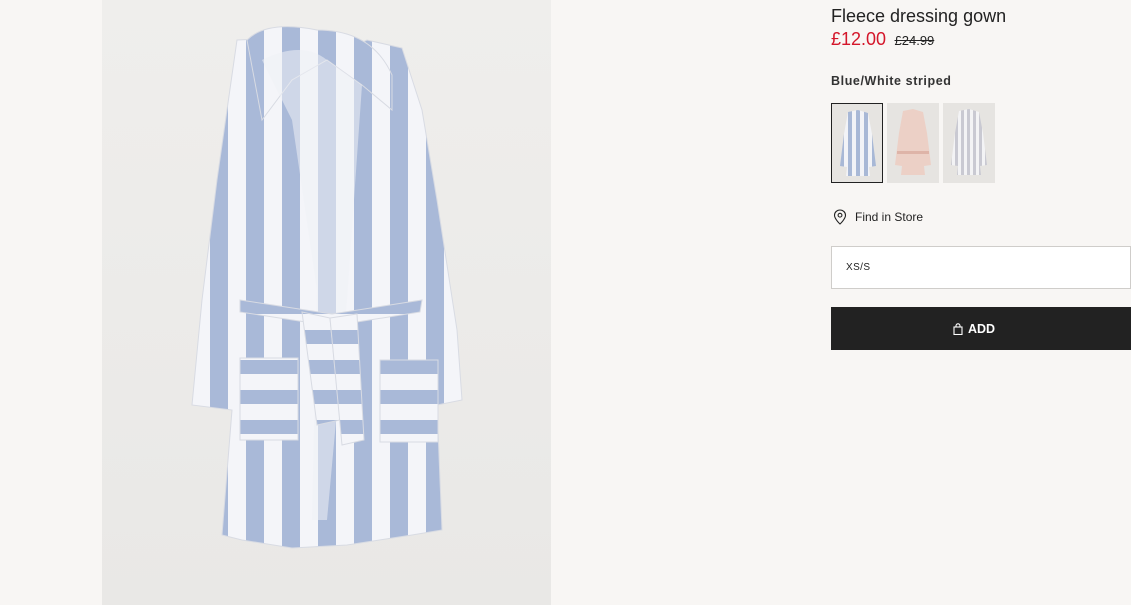 Image resolution: width=1131 pixels, height=605 pixels. I want to click on add-button-label: ADD, so click(981, 328).